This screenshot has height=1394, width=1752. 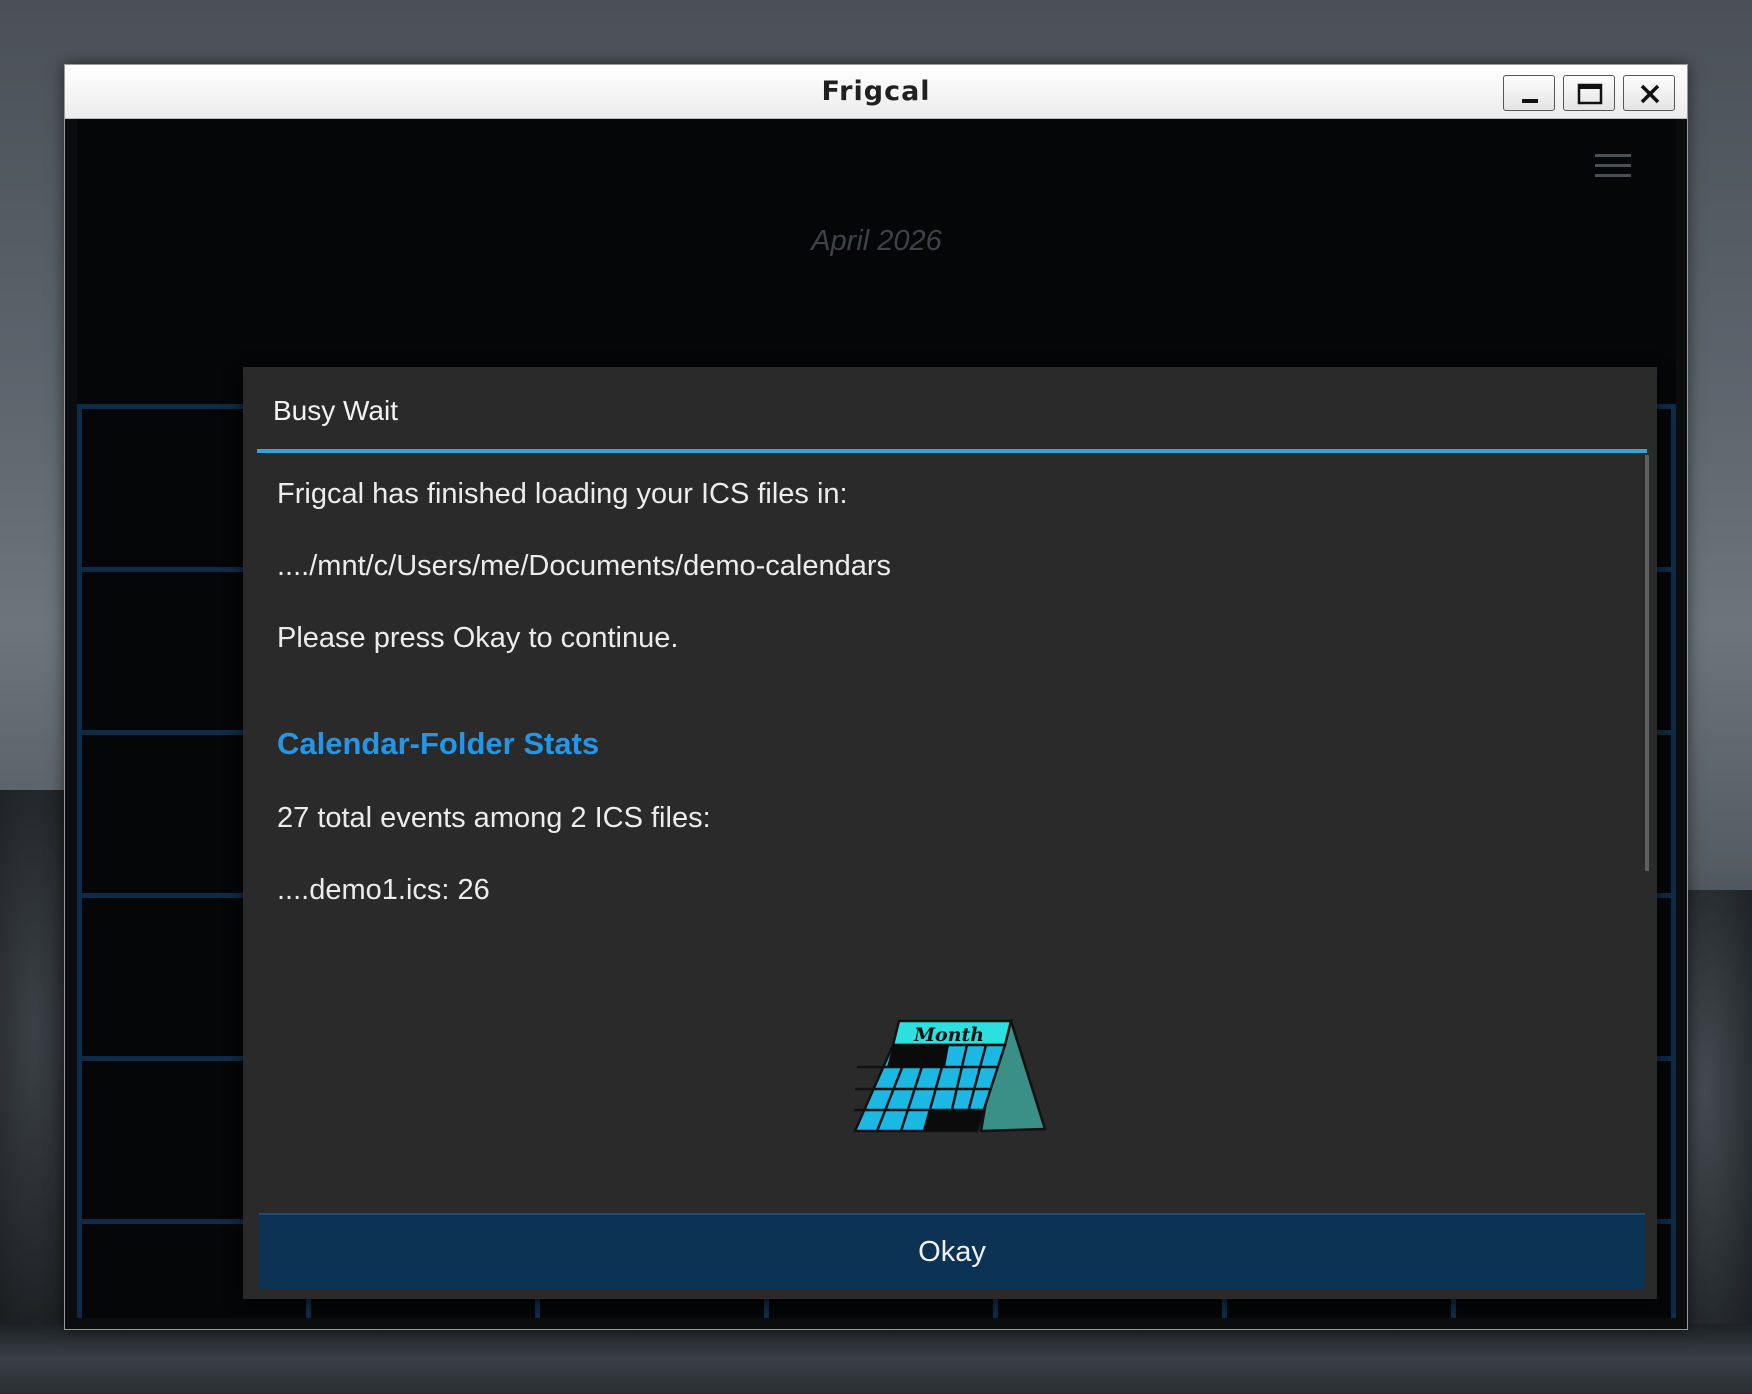 What do you see at coordinates (1613, 166) in the screenshot?
I see `hamburger-menu-icon` at bounding box center [1613, 166].